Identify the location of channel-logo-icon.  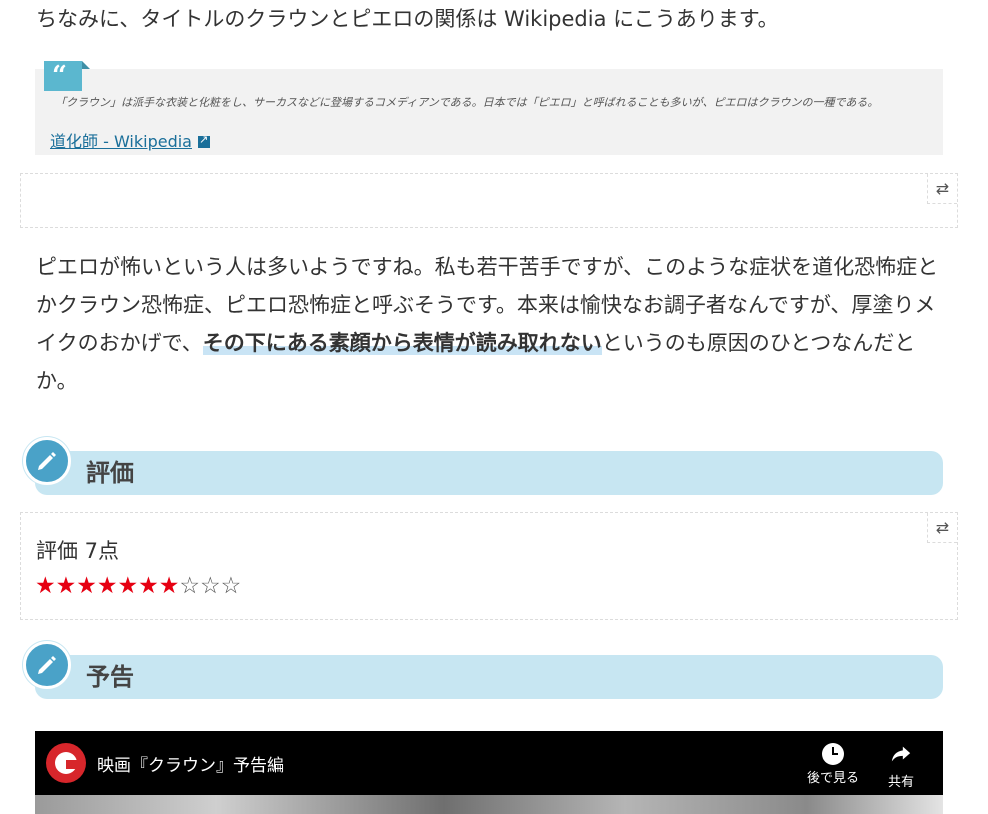
(66, 763).